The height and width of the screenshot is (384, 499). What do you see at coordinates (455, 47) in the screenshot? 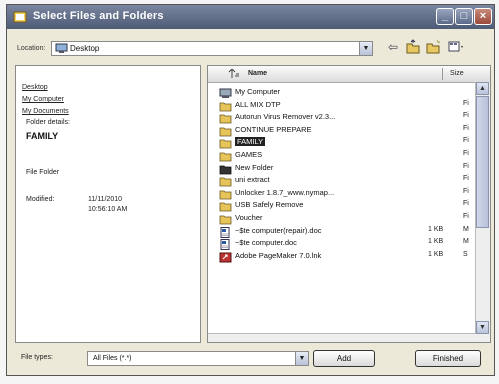
I see `view-menu-icon` at bounding box center [455, 47].